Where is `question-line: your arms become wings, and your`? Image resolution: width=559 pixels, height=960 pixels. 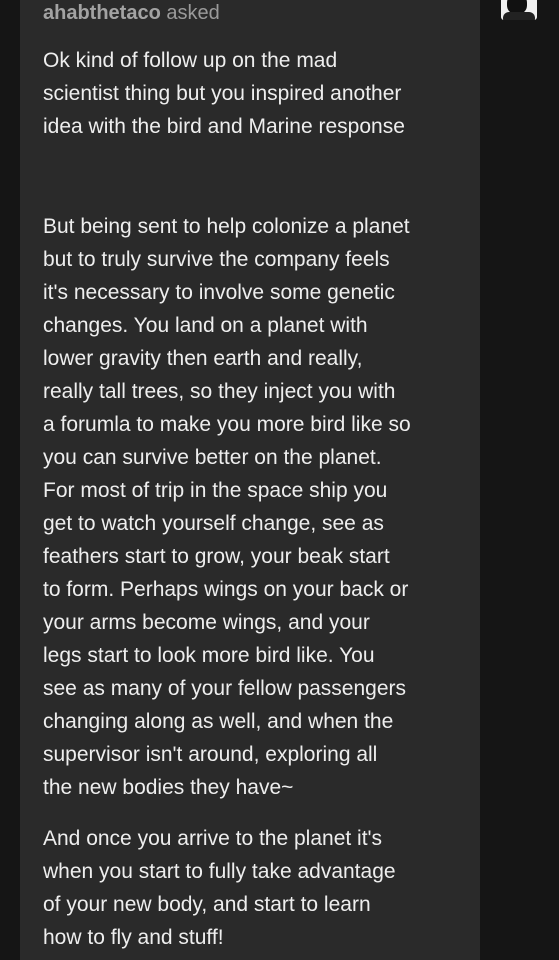
question-line: your arms become wings, and your is located at coordinates (206, 622).